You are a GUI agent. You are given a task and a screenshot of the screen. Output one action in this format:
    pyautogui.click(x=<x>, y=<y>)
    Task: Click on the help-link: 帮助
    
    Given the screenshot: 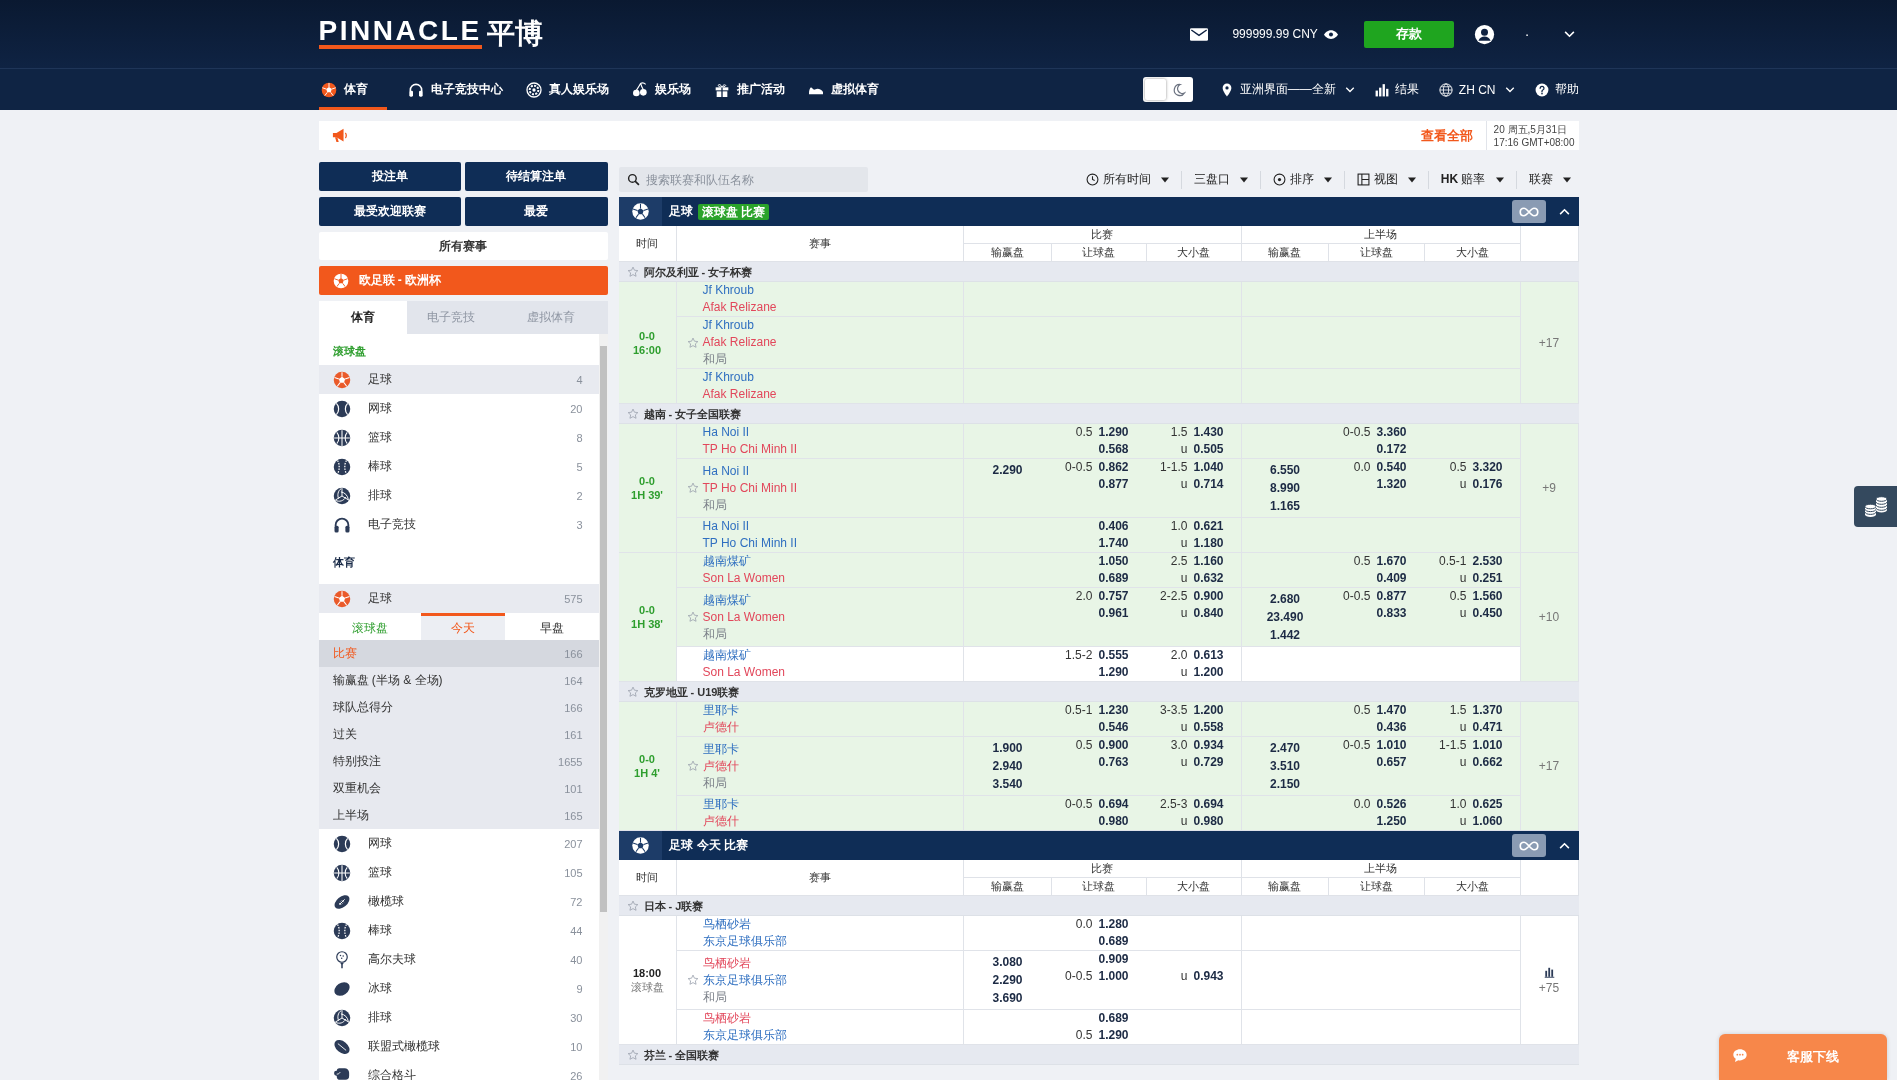 What is the action you would take?
    pyautogui.click(x=1556, y=89)
    